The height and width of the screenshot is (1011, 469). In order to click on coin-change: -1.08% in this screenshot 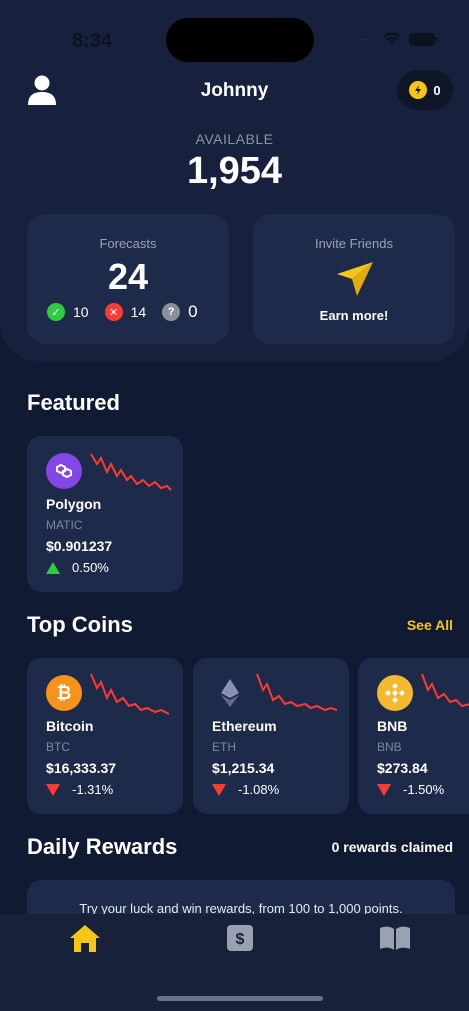, I will do `click(245, 789)`.